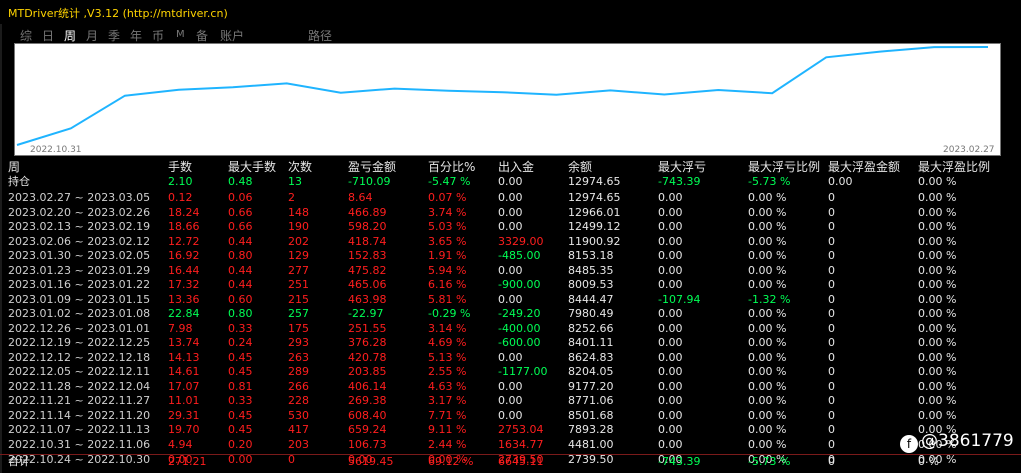 The image size is (1021, 473). Describe the element at coordinates (240, 444) in the screenshot. I see `cell-max-lots: 0.20` at that location.